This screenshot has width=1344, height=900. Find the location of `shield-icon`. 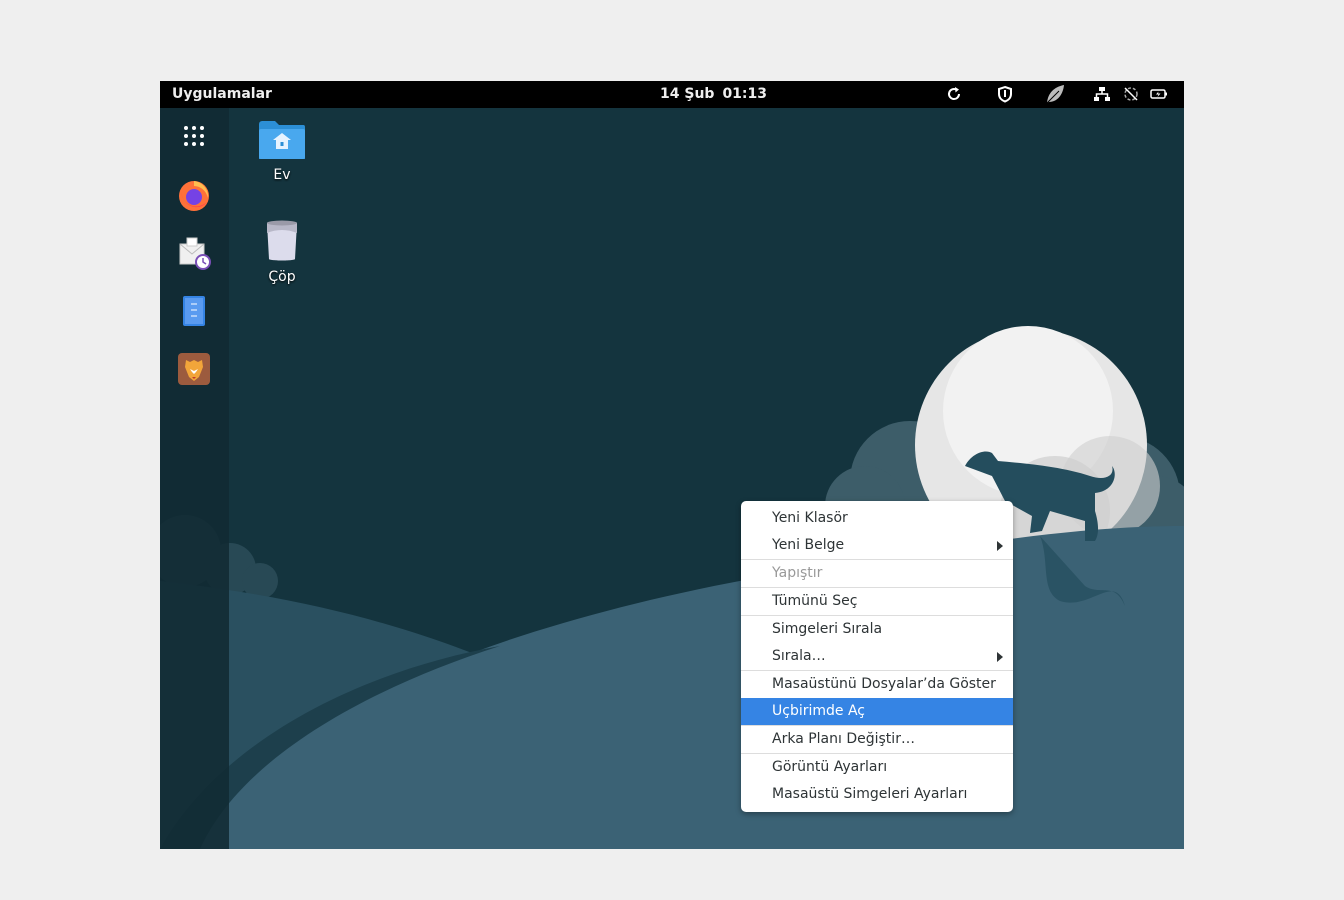

shield-icon is located at coordinates (1005, 94).